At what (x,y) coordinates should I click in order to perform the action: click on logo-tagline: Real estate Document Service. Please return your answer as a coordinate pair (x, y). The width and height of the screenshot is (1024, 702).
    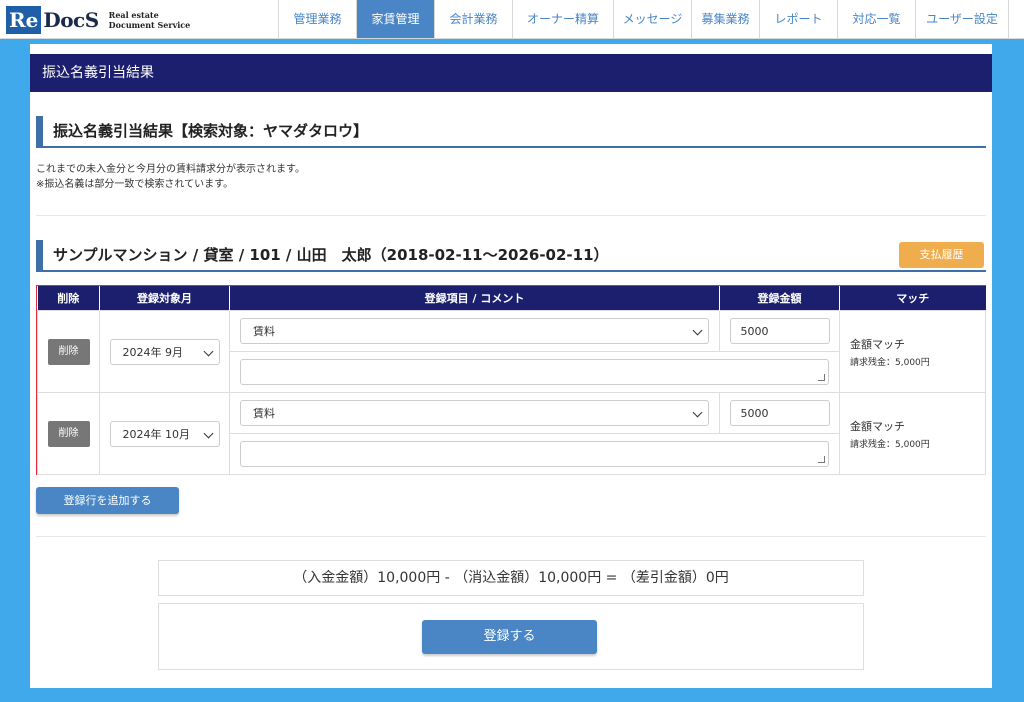
    Looking at the image, I should click on (150, 20).